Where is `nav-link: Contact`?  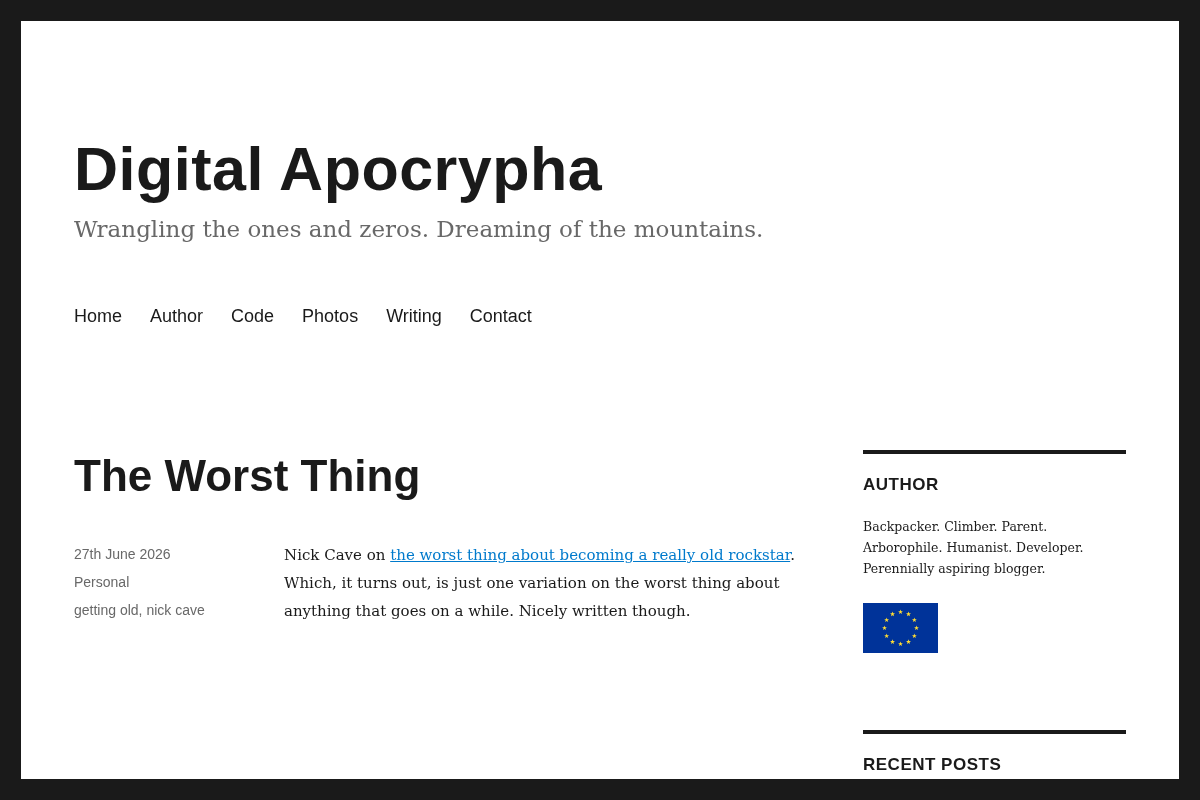 nav-link: Contact is located at coordinates (500, 316).